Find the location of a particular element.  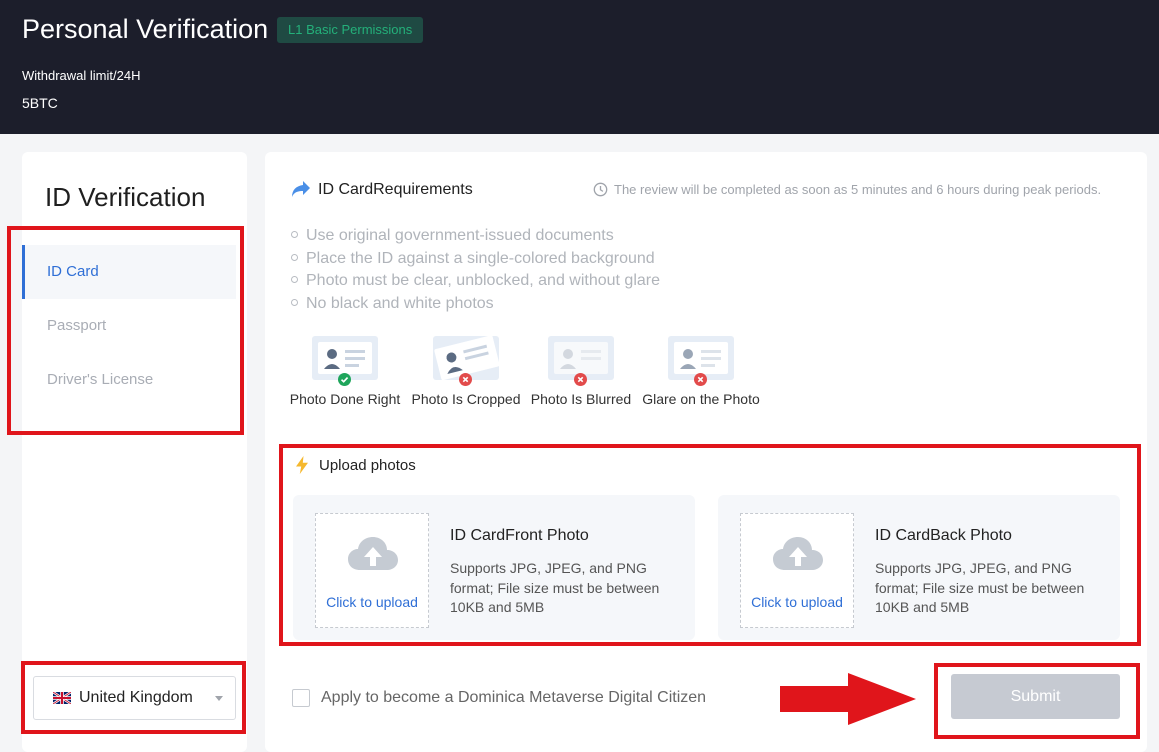

check-circle-icon is located at coordinates (344, 379).